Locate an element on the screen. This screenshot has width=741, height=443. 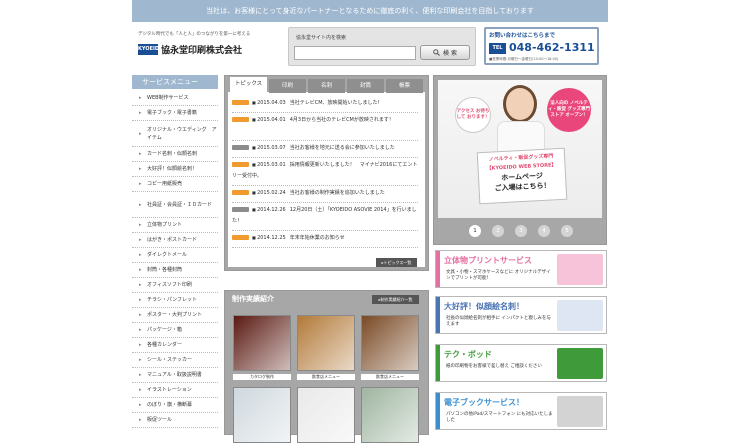
news-item: ■ 2015.03.07 当社お客様を地元に送る会に参加いたしました is located at coordinates (325, 150).